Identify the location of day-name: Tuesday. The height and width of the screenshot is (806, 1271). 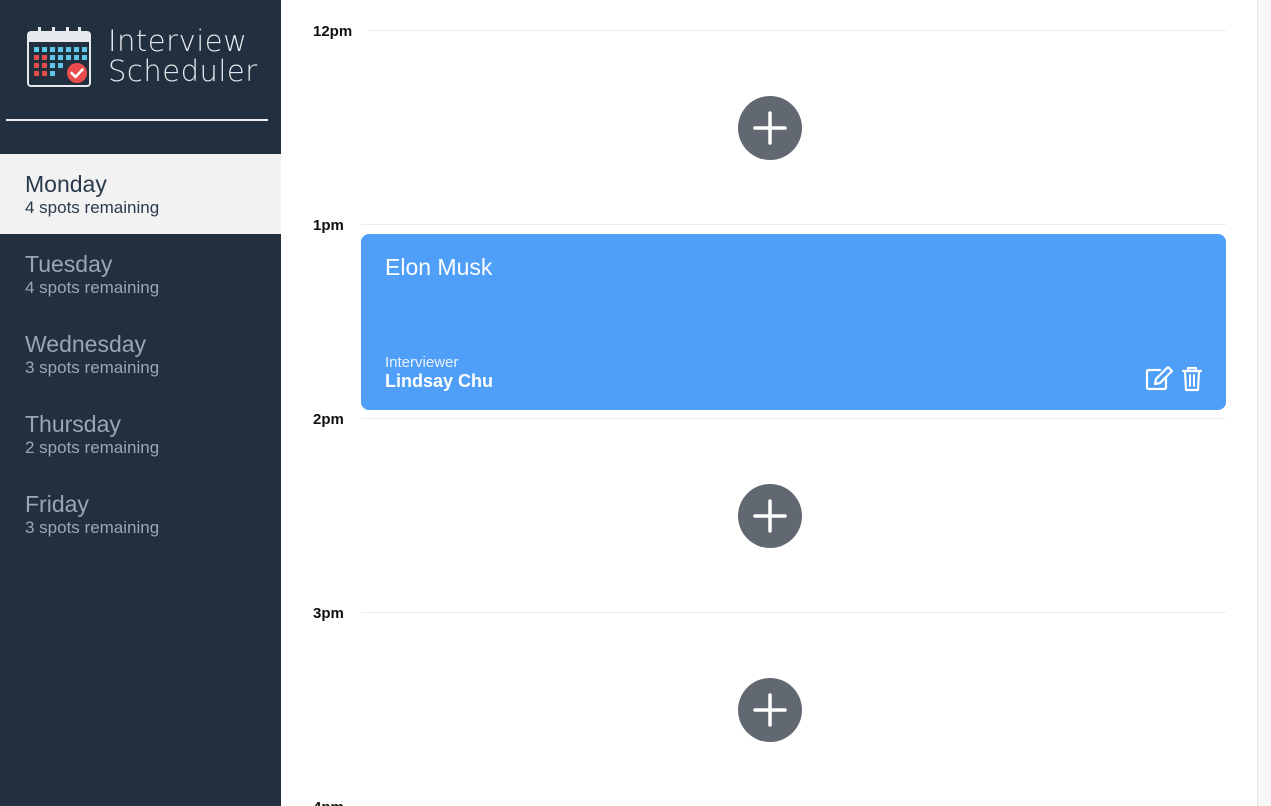
(69, 264).